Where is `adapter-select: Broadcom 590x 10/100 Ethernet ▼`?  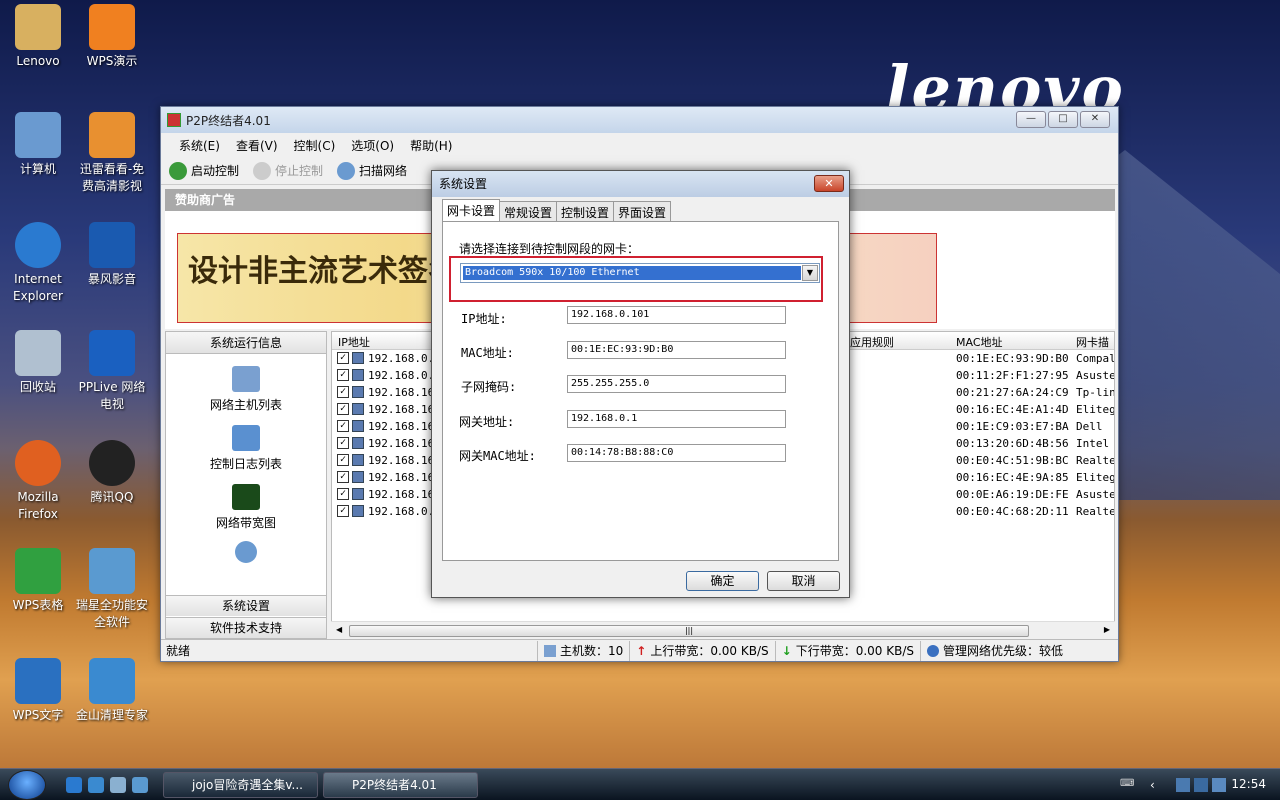
adapter-select: Broadcom 590x 10/100 Ethernet ▼ is located at coordinates (640, 273).